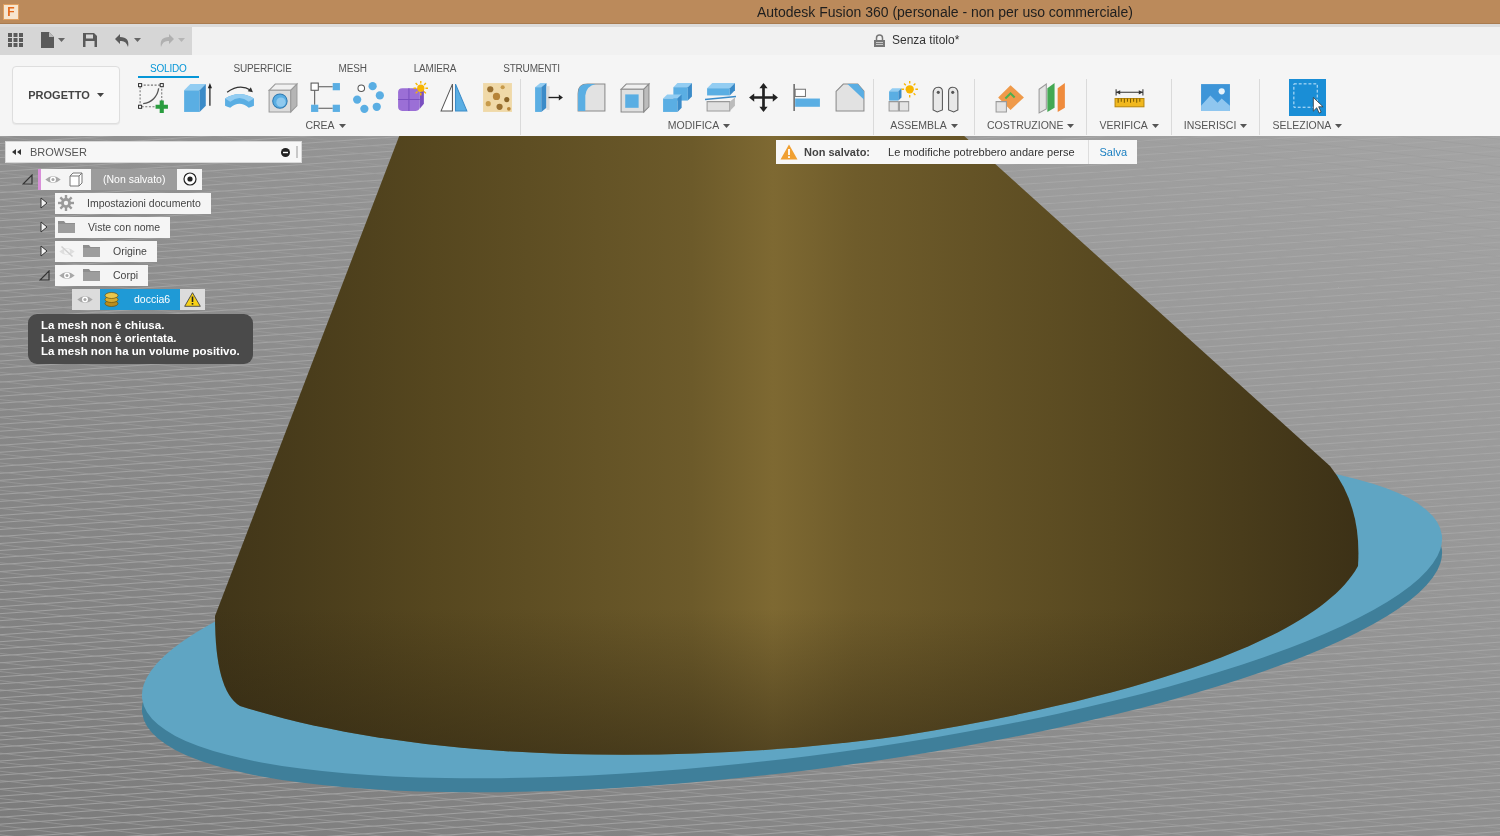 The image size is (1500, 836). Describe the element at coordinates (411, 97) in the screenshot. I see `cube-sun-icon` at that location.